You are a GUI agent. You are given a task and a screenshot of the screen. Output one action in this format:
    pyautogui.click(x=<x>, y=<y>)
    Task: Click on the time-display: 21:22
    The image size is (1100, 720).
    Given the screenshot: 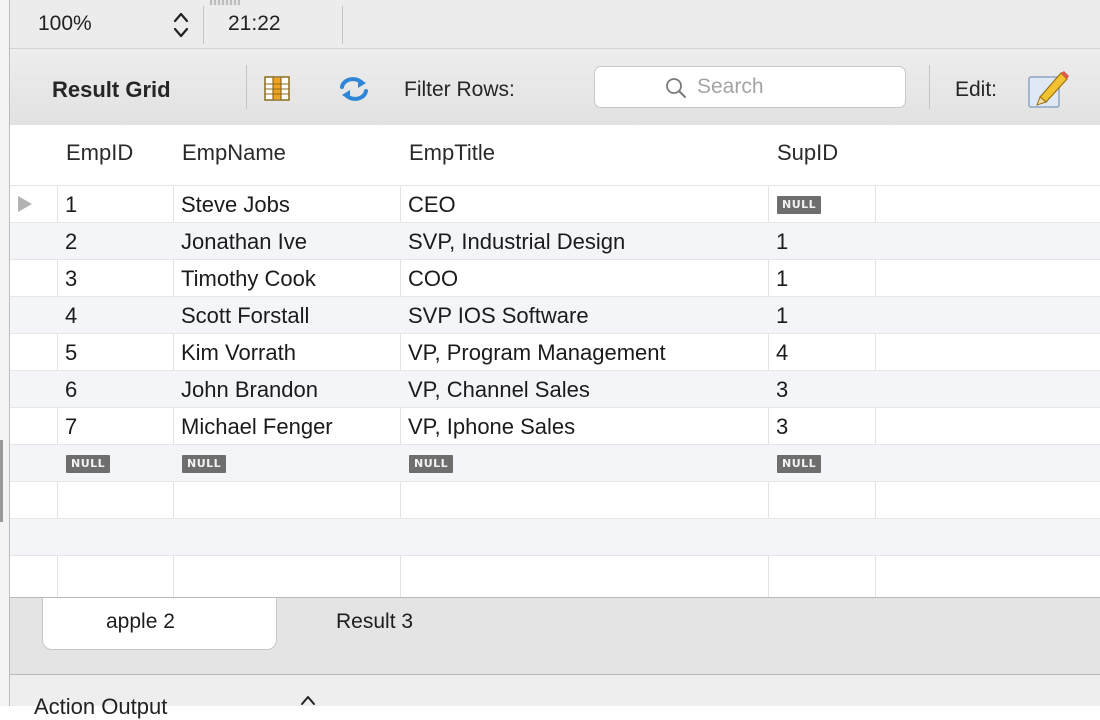 What is the action you would take?
    pyautogui.click(x=254, y=23)
    